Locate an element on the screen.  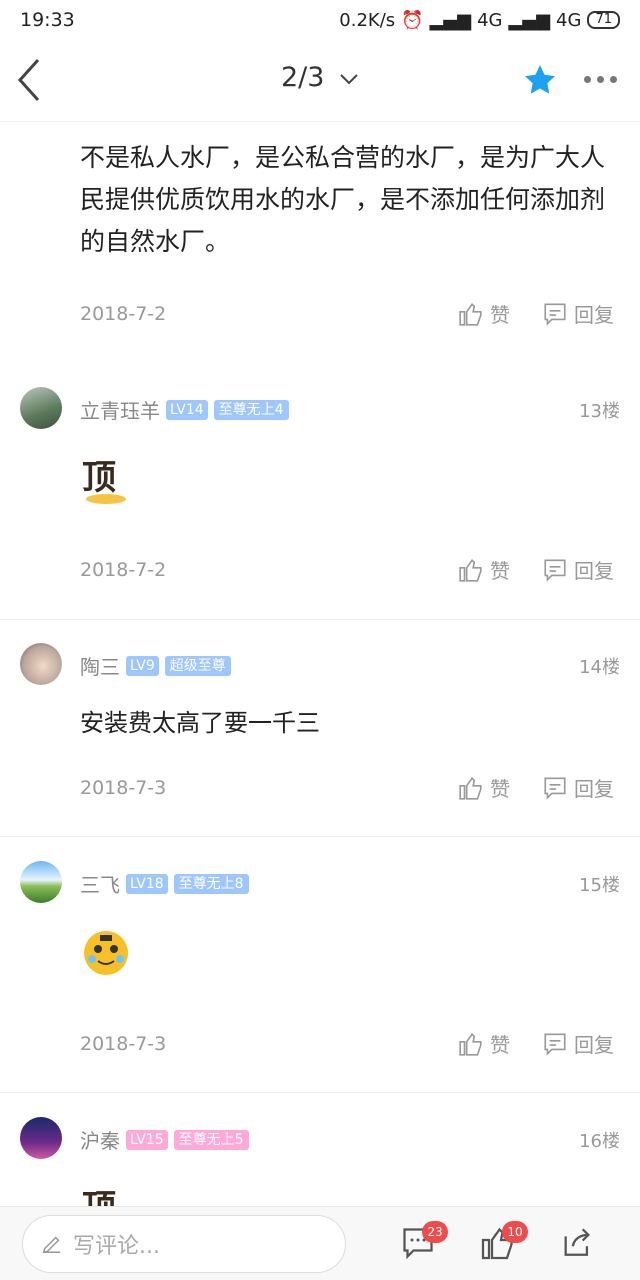
level-badge: LV18 is located at coordinates (147, 883).